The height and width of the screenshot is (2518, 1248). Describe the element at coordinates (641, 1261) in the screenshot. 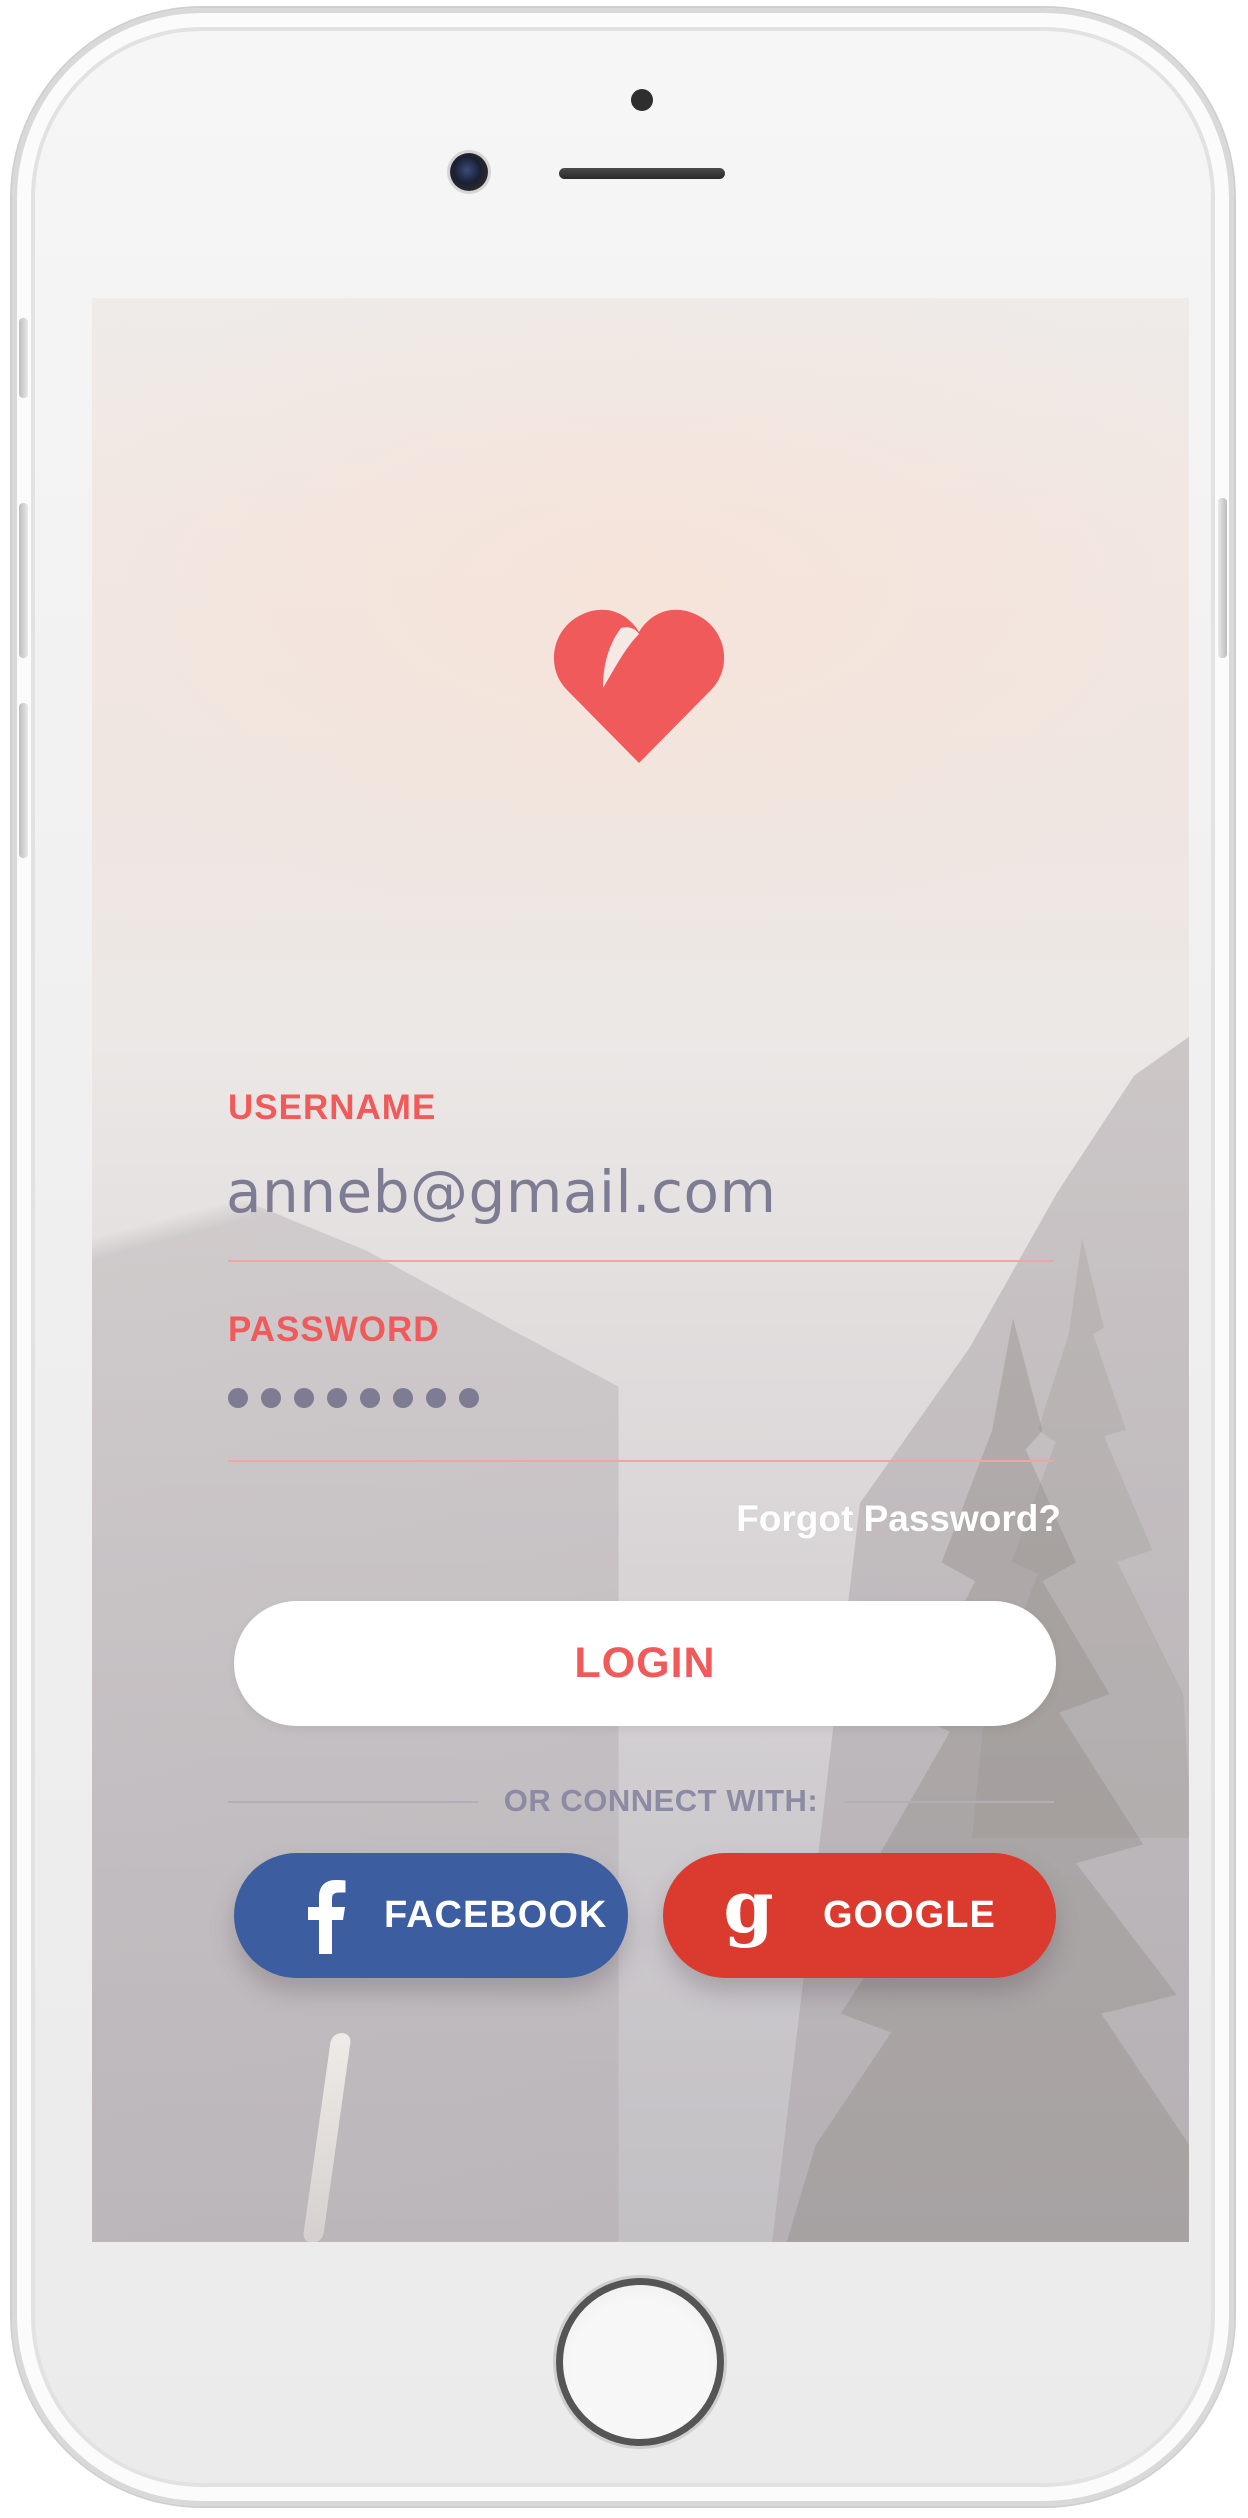

I see `username-underline` at that location.